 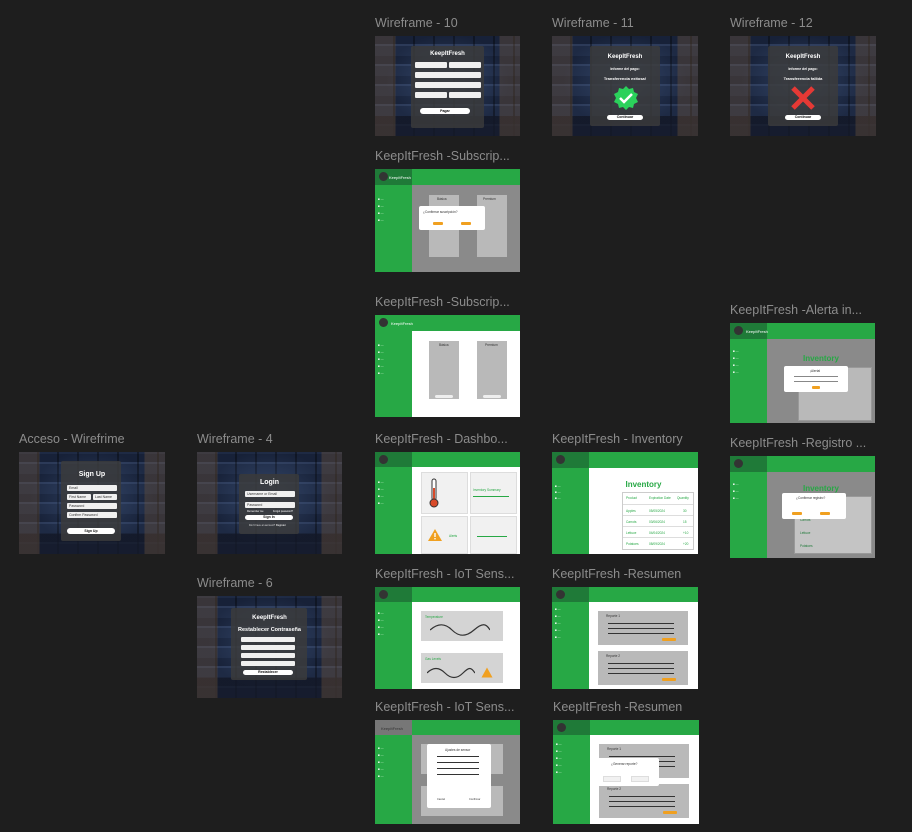 What do you see at coordinates (820, 488) in the screenshot?
I see `inventory-title: Inventory` at bounding box center [820, 488].